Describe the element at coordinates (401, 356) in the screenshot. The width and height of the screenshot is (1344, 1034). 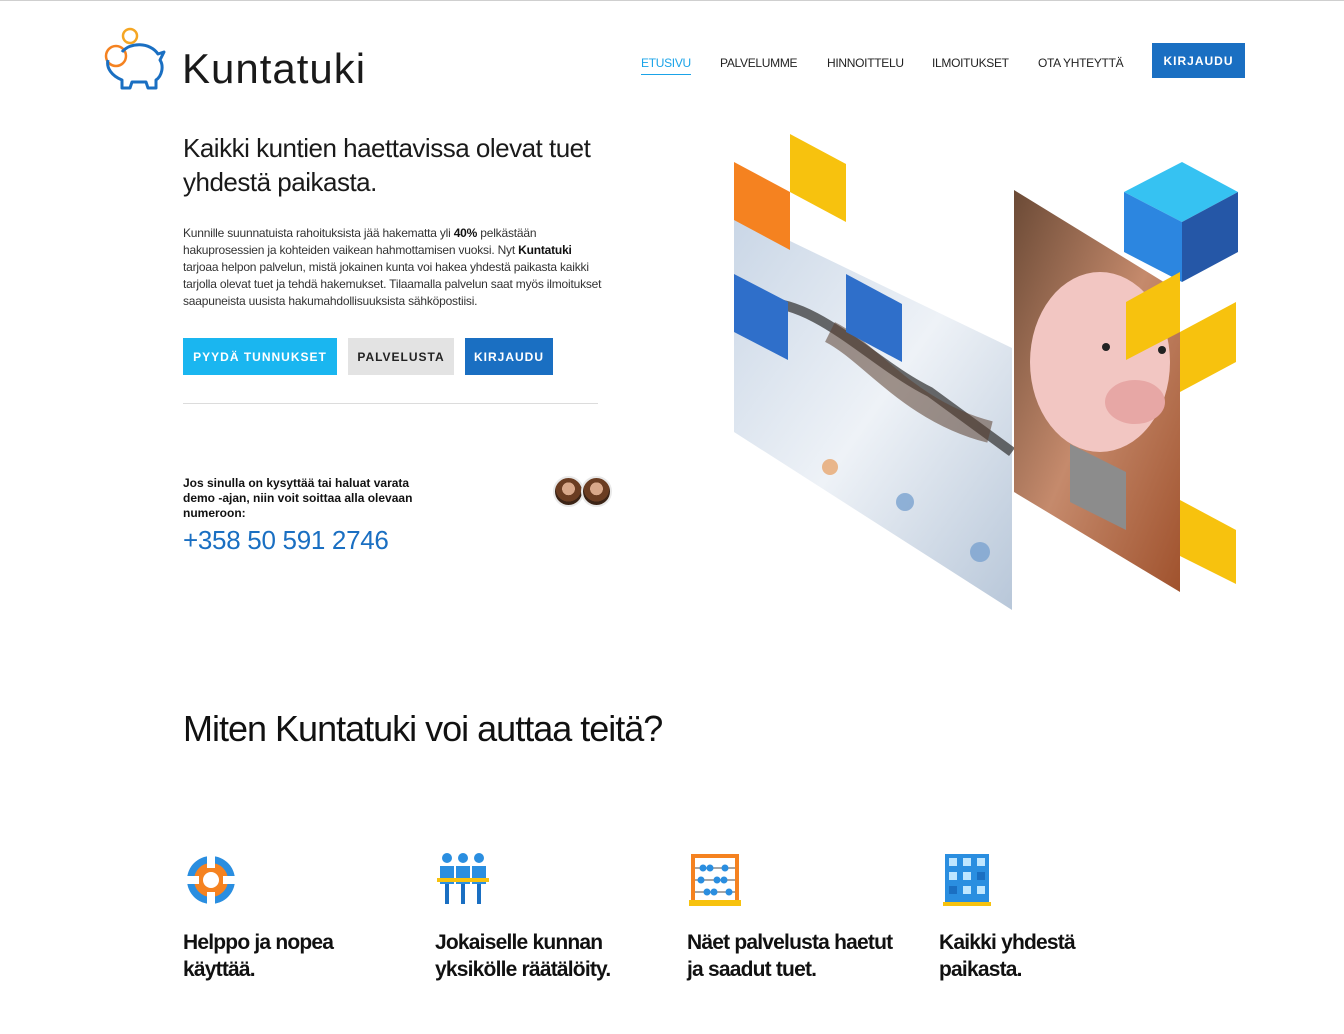
I see `about-service-button: PALVELUSTA` at that location.